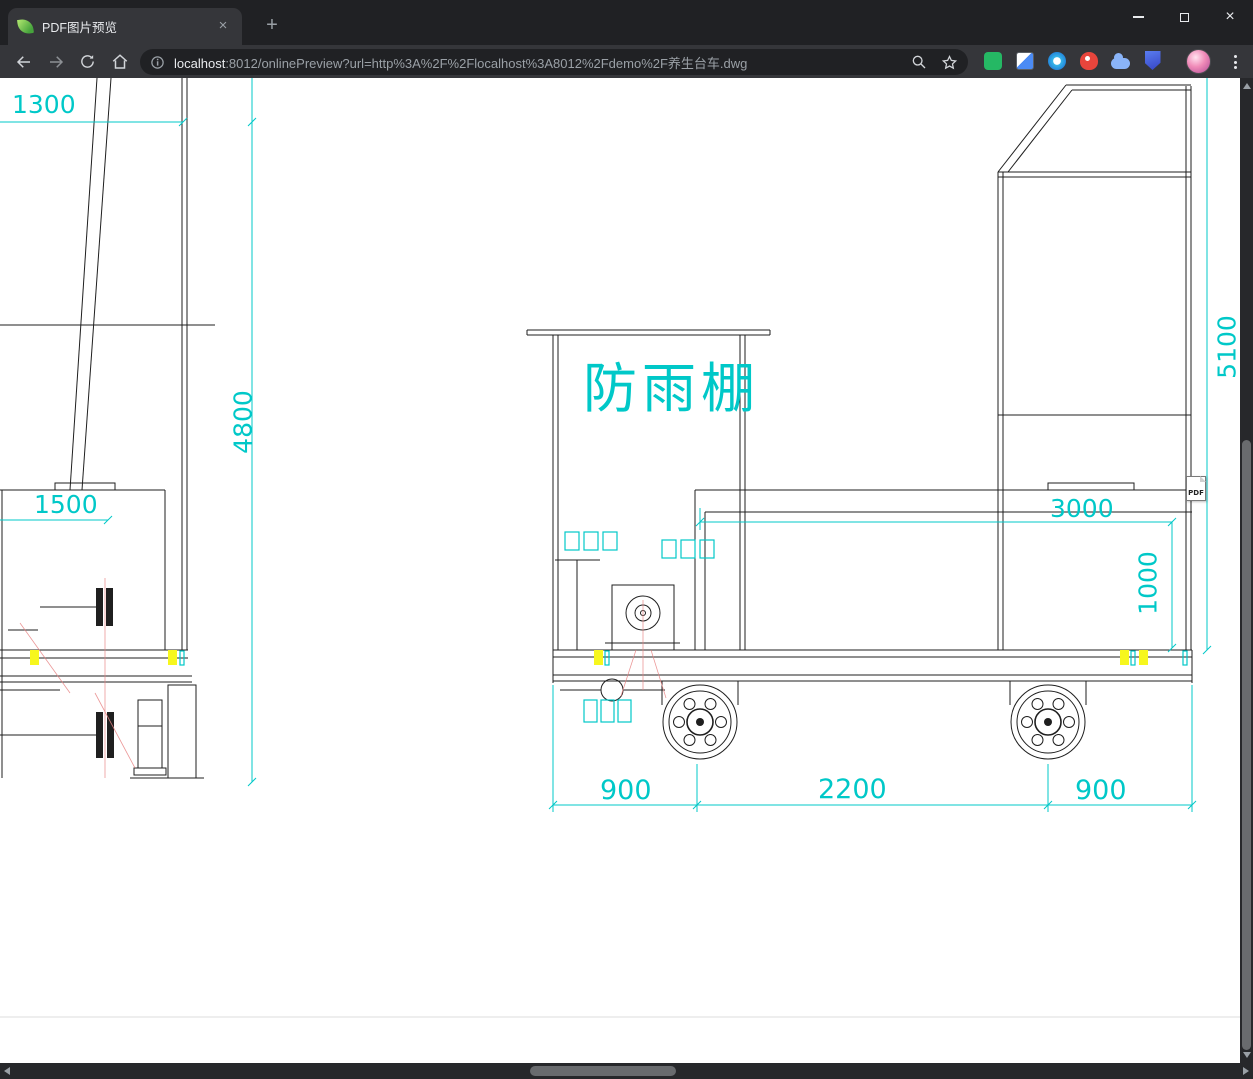 The height and width of the screenshot is (1079, 1253). Describe the element at coordinates (1101, 790) in the screenshot. I see `dim-label-900-right: 900` at that location.